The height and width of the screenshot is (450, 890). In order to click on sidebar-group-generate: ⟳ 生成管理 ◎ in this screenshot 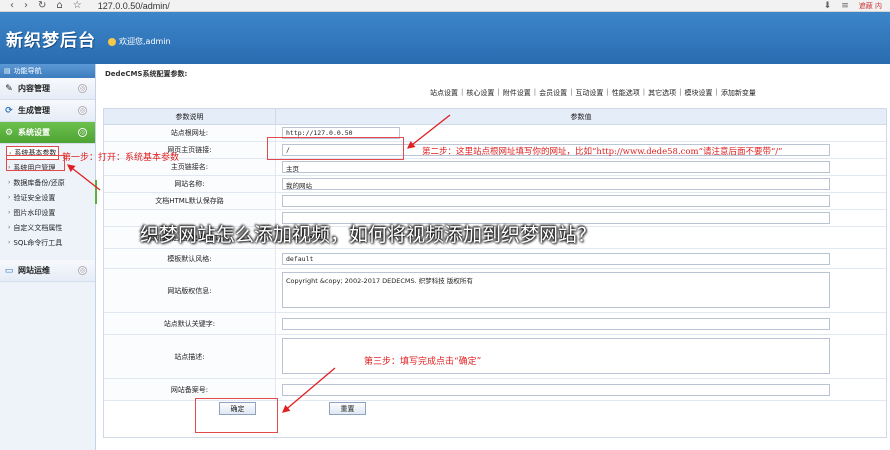, I will do `click(47, 111)`.